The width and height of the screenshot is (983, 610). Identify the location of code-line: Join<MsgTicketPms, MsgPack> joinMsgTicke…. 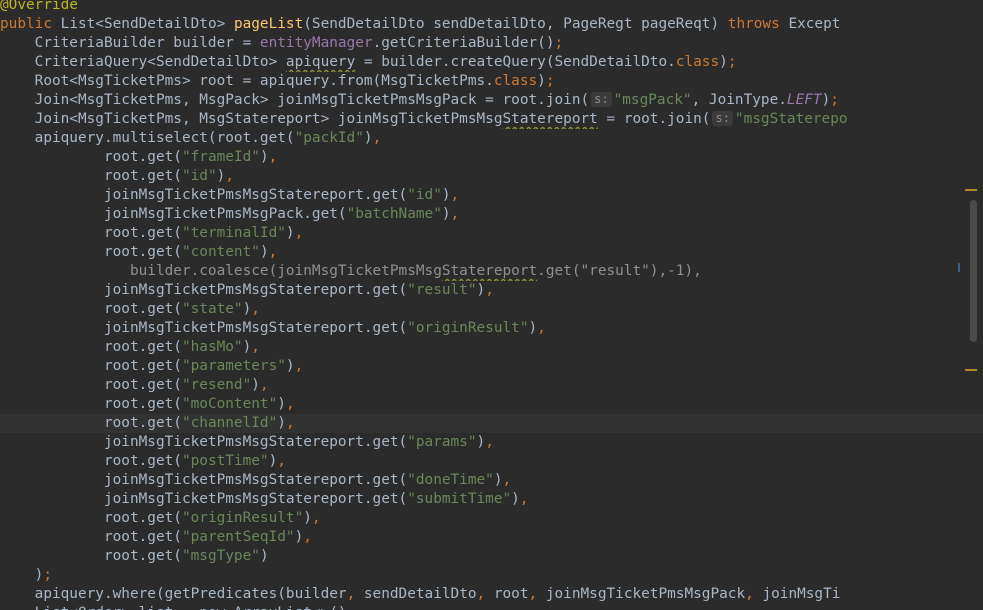
(491, 100).